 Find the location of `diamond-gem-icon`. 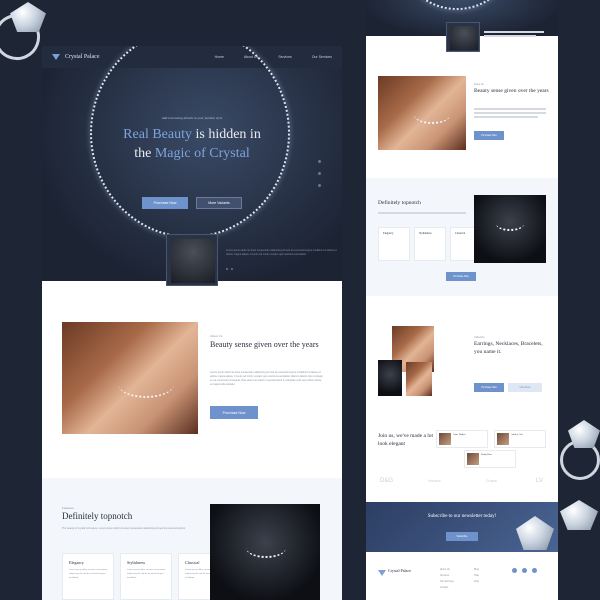

diamond-gem-icon is located at coordinates (579, 515).